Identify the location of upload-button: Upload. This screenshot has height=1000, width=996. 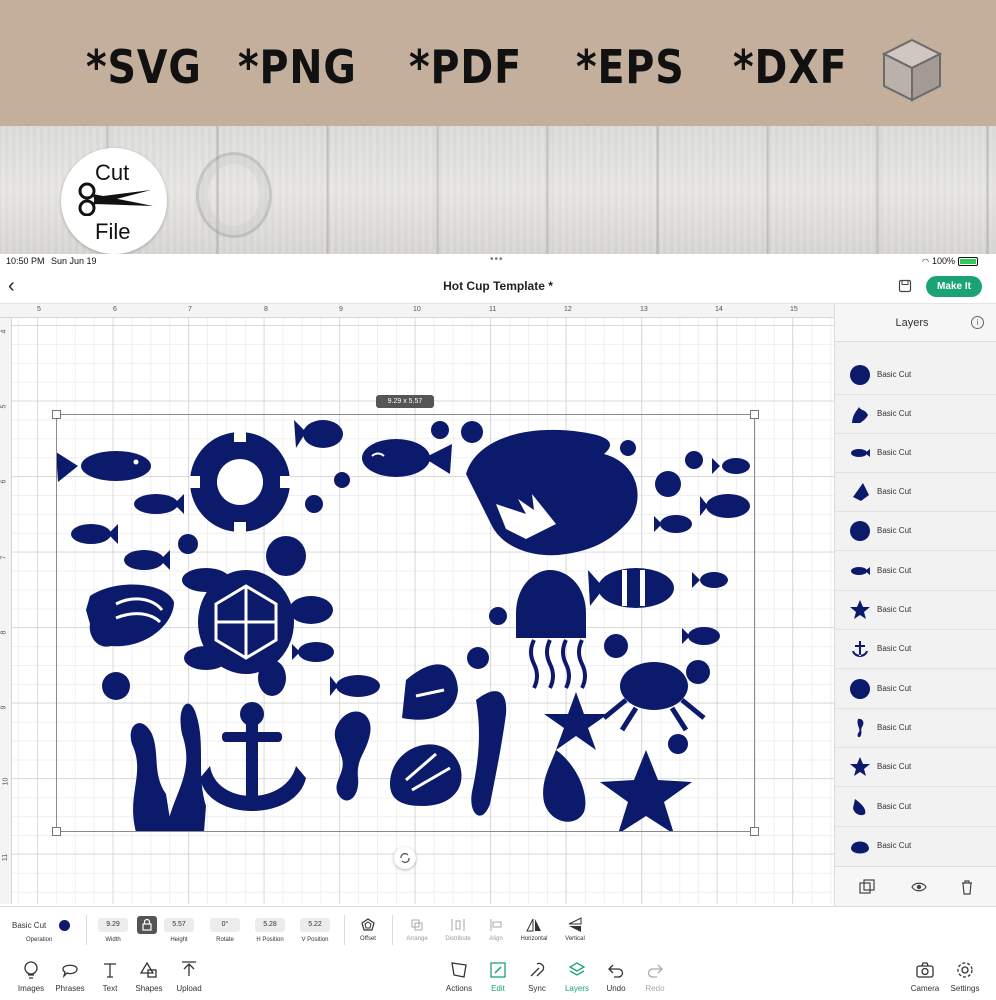
(189, 976).